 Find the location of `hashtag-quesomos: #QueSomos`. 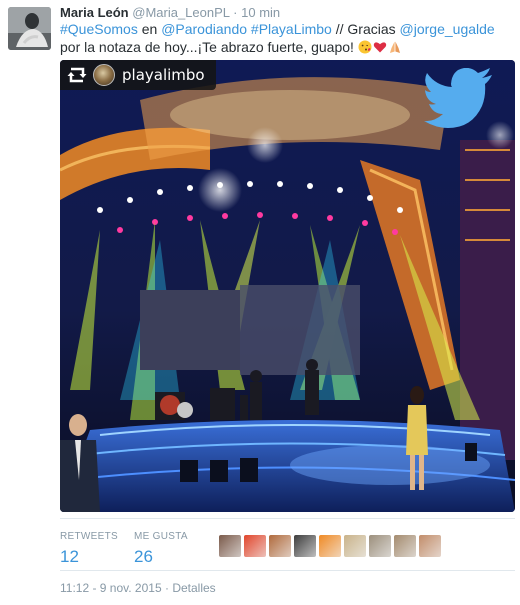

hashtag-quesomos: #QueSomos is located at coordinates (99, 29).